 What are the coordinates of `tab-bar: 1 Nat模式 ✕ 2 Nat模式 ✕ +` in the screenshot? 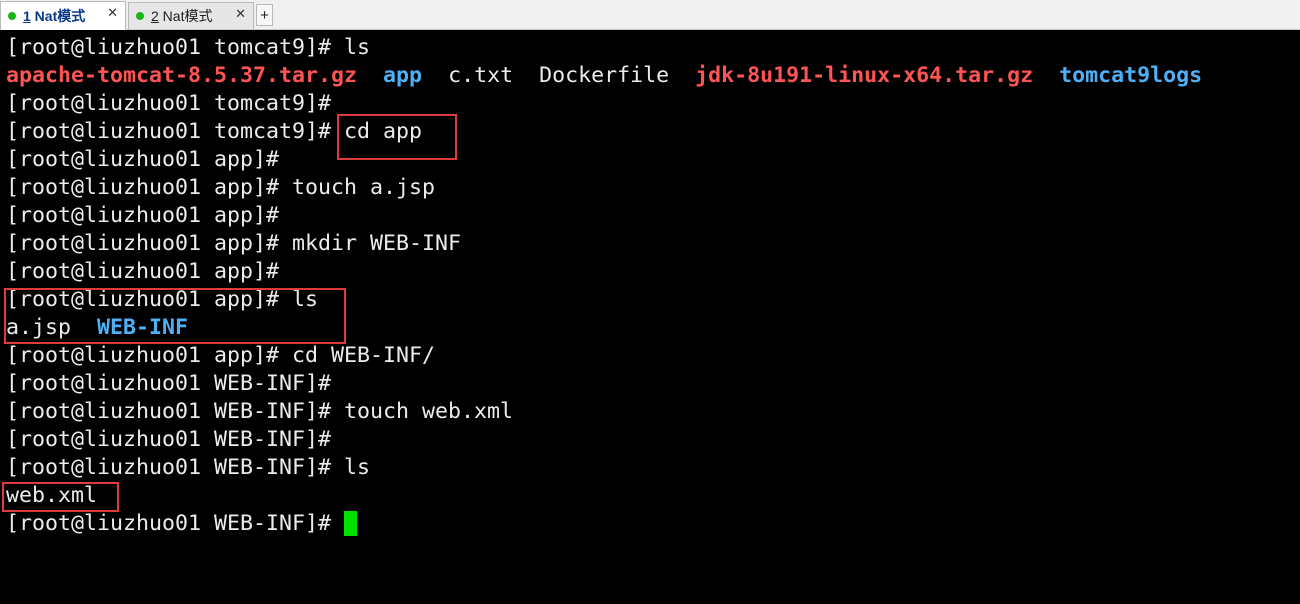 It's located at (650, 15).